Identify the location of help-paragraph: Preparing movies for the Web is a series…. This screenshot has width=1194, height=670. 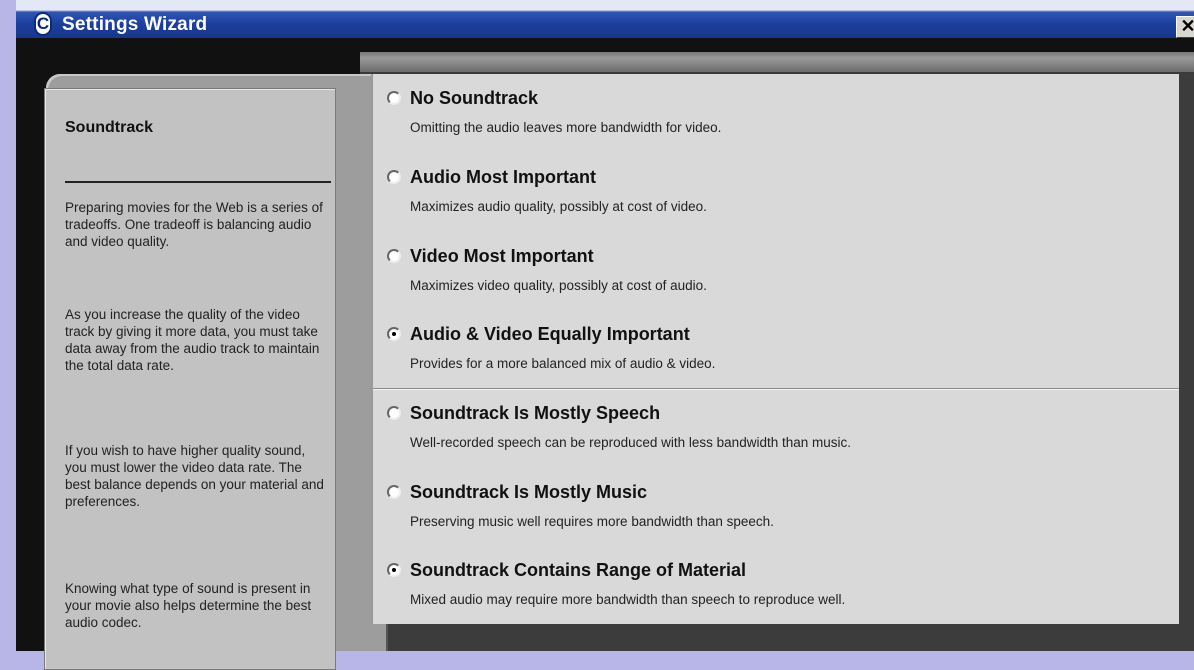
(194, 224).